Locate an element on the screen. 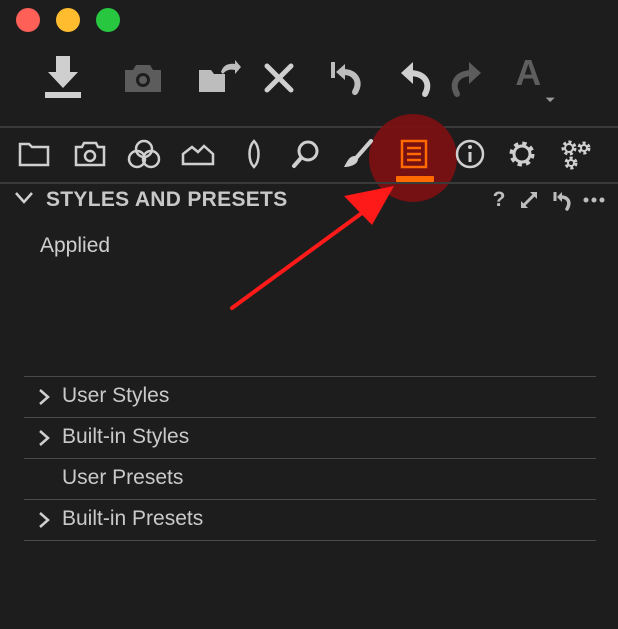 The image size is (618, 629). title-bar is located at coordinates (309, 20).